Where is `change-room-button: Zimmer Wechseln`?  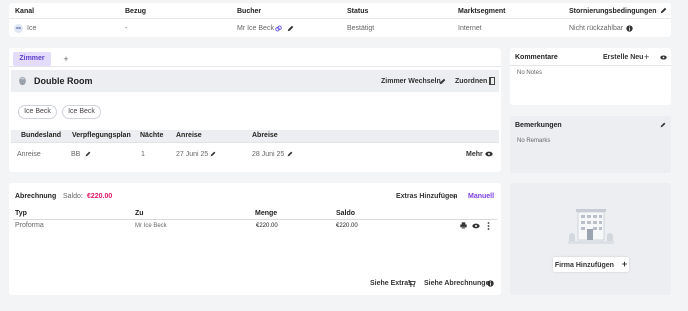
change-room-button: Zimmer Wechseln is located at coordinates (411, 81).